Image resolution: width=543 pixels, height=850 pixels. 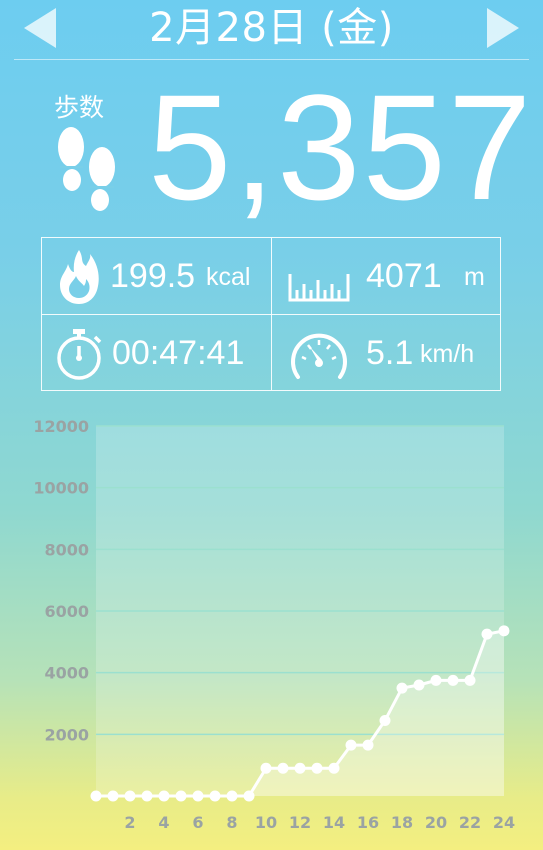 What do you see at coordinates (319, 822) in the screenshot?
I see `x-axis-labels: 2 4 6 8 10 12 14 16 18 20 22 24` at bounding box center [319, 822].